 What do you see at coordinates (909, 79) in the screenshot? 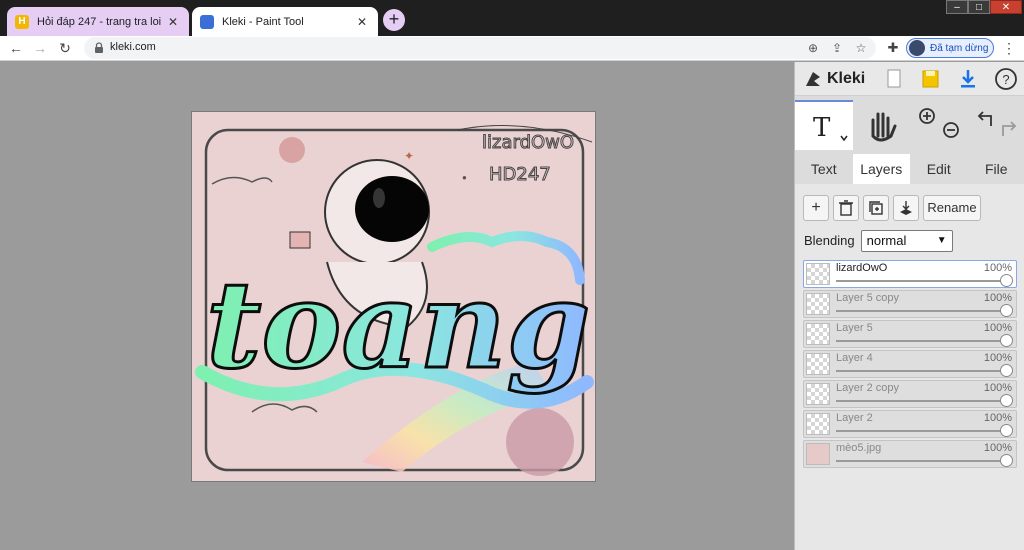
I see `panel-header: Kleki ?` at bounding box center [909, 79].